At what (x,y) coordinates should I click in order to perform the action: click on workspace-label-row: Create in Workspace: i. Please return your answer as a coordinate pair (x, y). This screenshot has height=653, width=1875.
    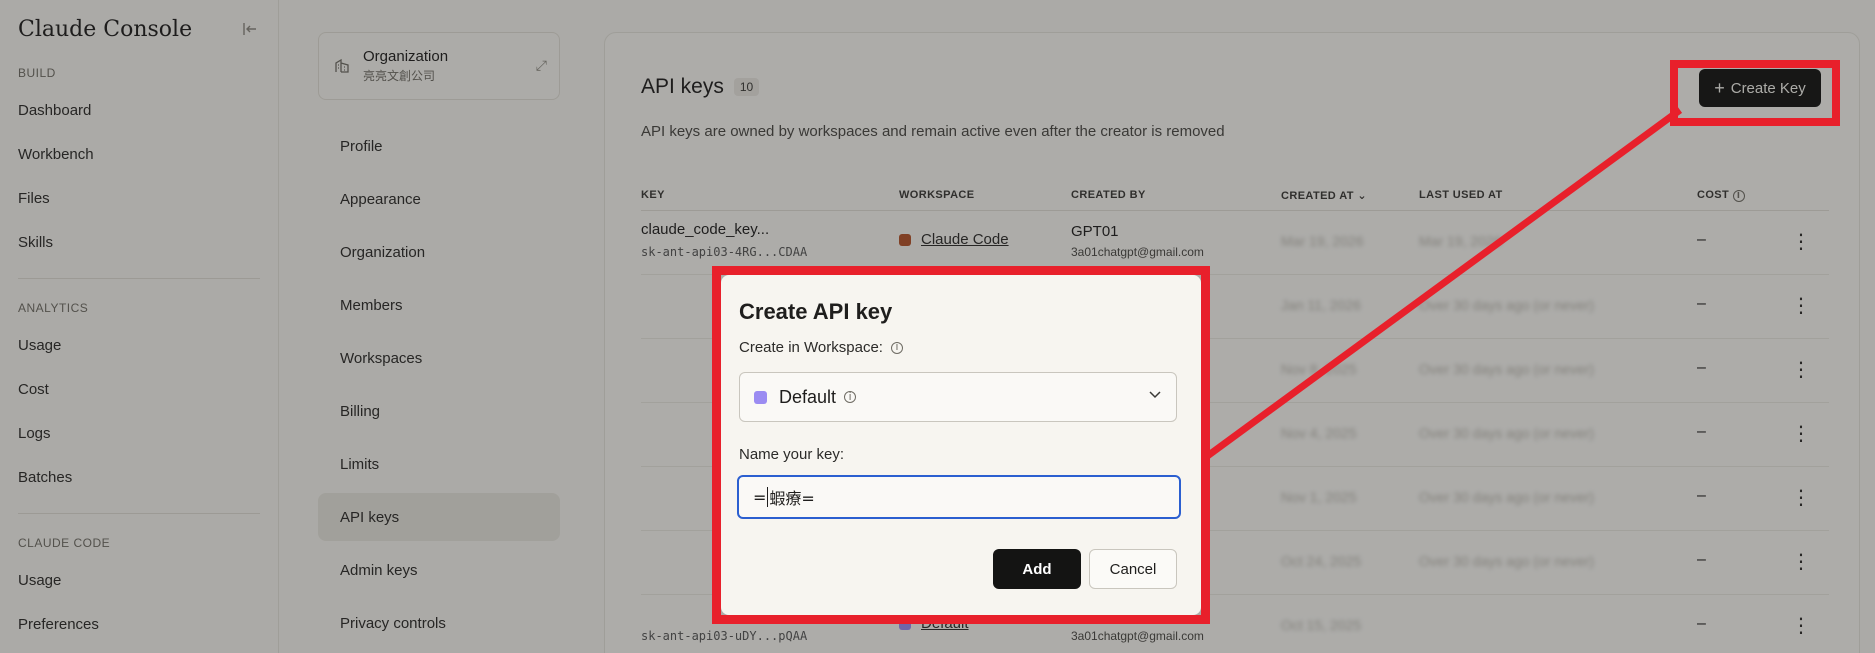
    Looking at the image, I should click on (958, 347).